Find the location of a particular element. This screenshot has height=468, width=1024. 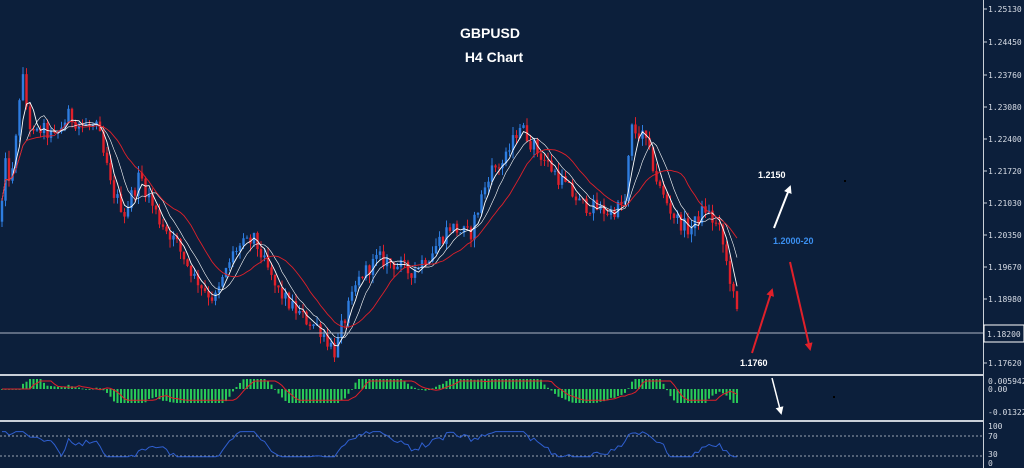

rsi-tick-label: 30 is located at coordinates (993, 454).